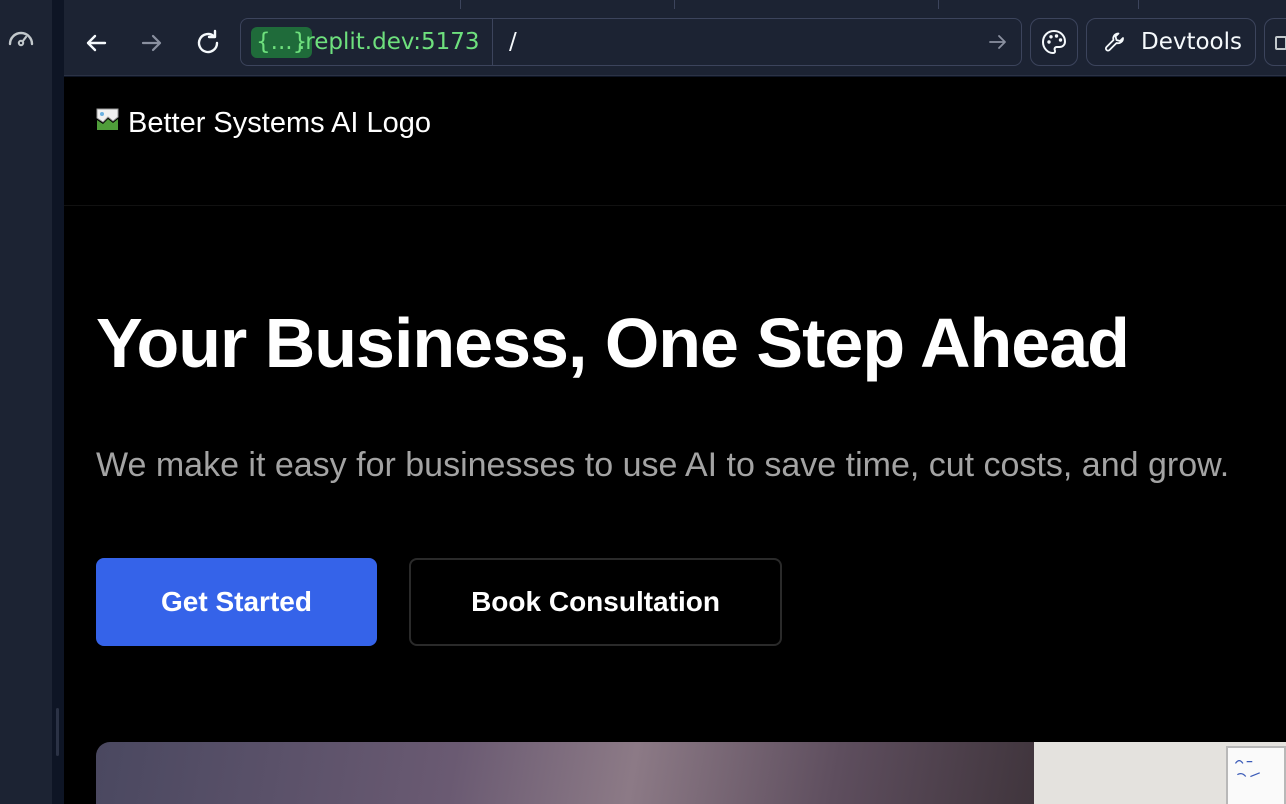 Image resolution: width=1286 pixels, height=804 pixels. I want to click on rail-gutter, so click(58, 402).